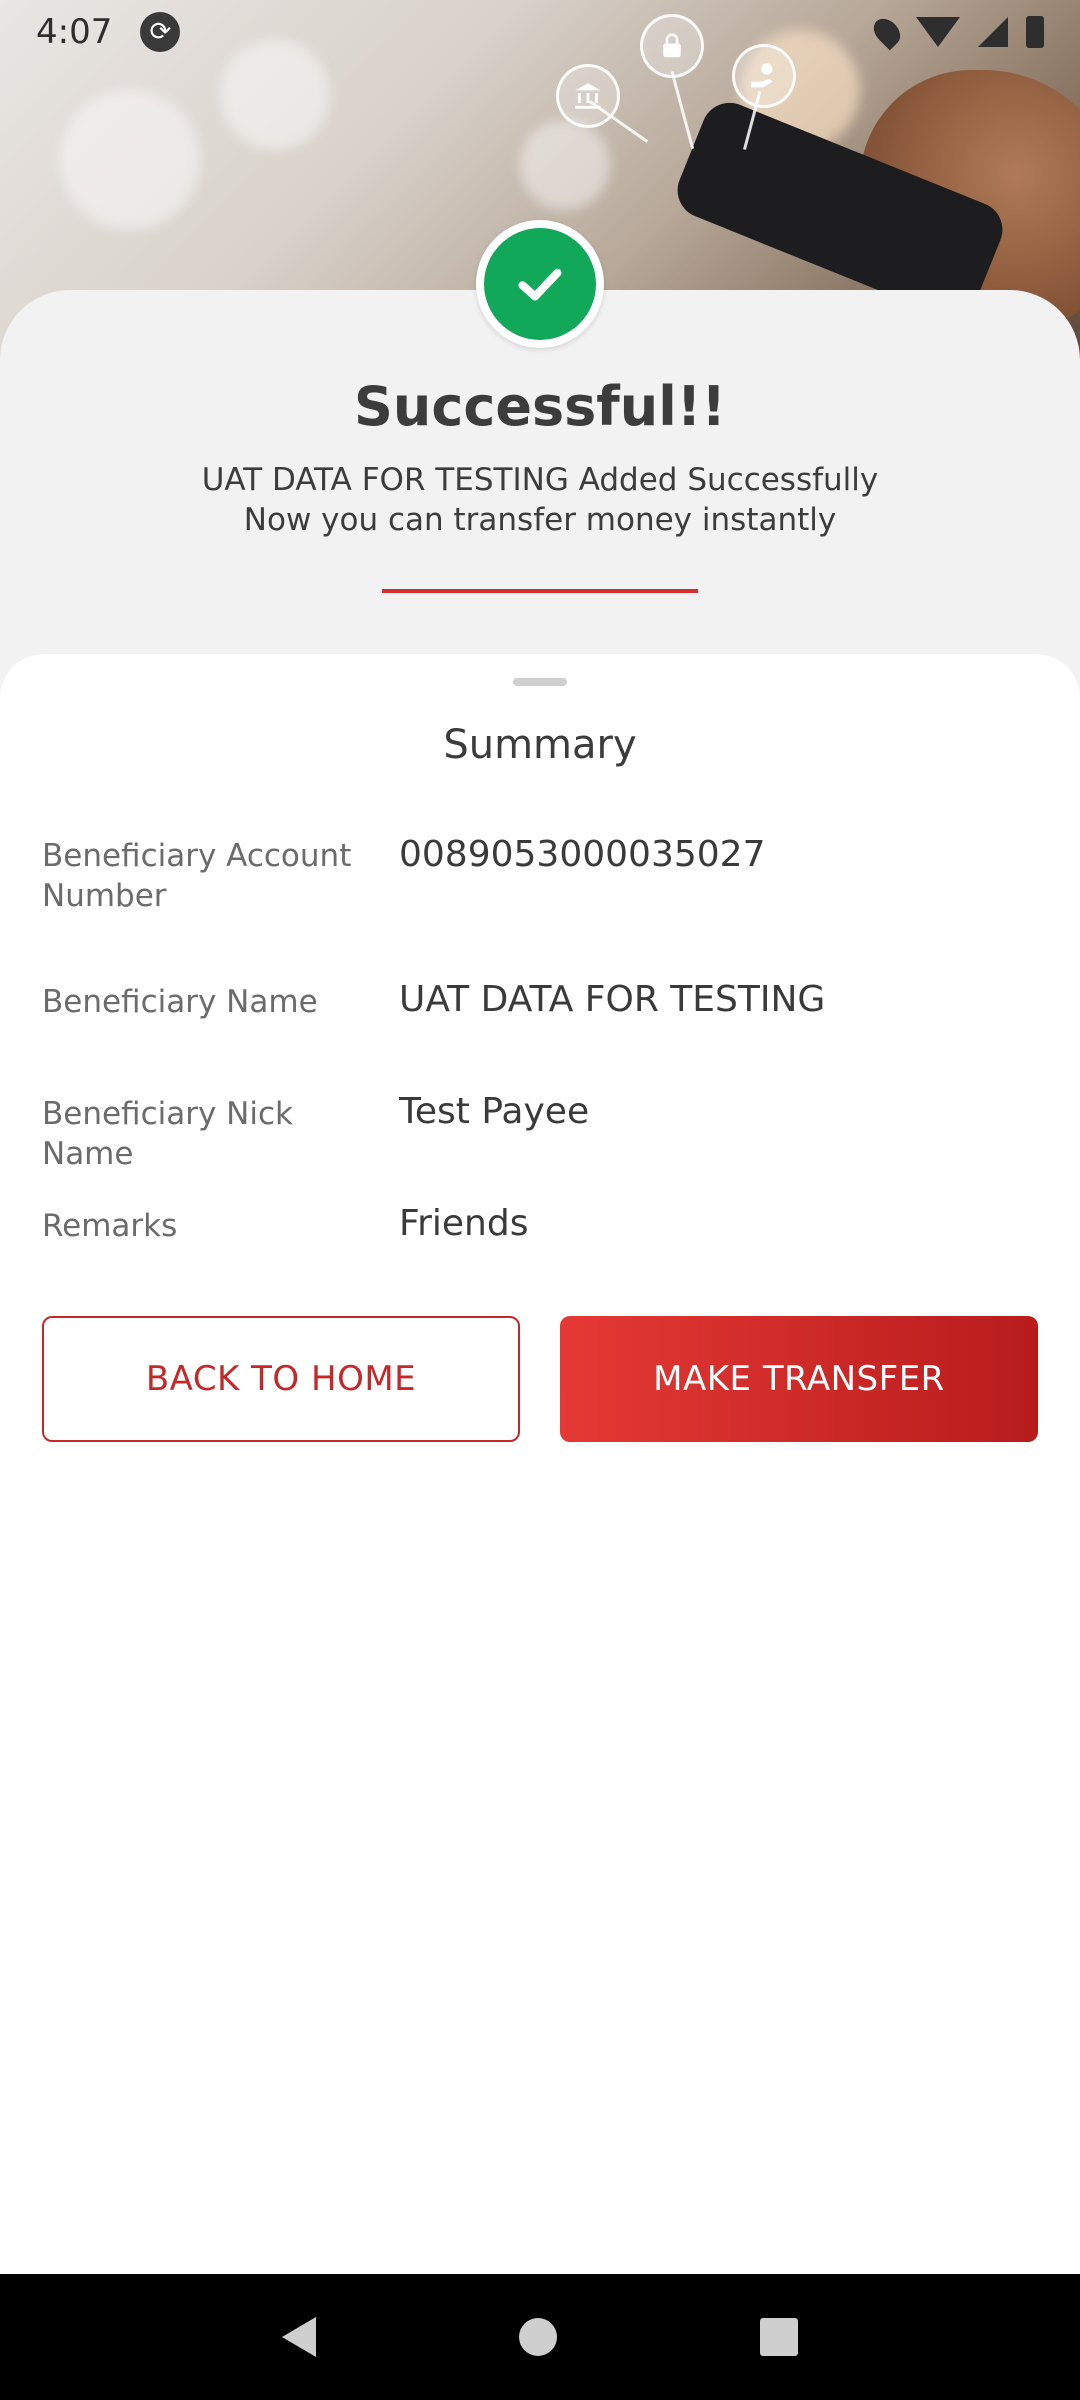 The height and width of the screenshot is (2400, 1080). Describe the element at coordinates (540, 591) in the screenshot. I see `divider` at that location.